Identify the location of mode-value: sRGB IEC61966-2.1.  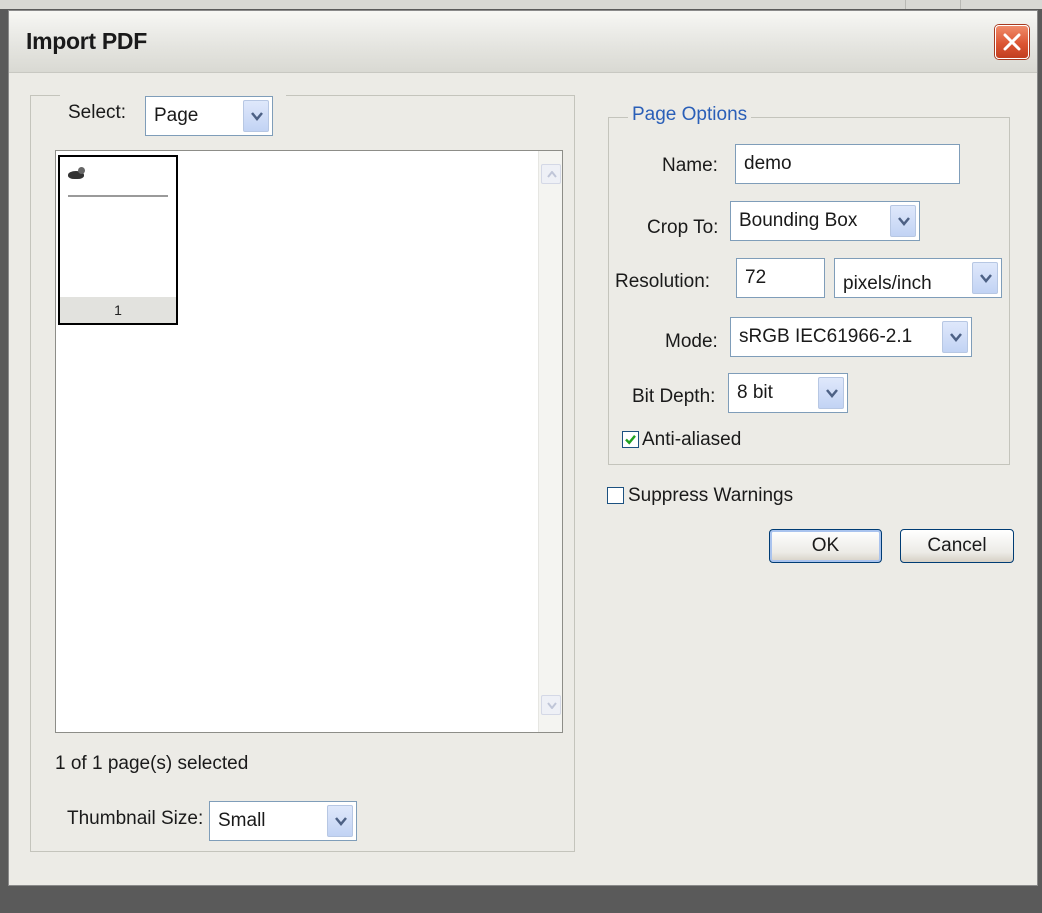
(826, 336).